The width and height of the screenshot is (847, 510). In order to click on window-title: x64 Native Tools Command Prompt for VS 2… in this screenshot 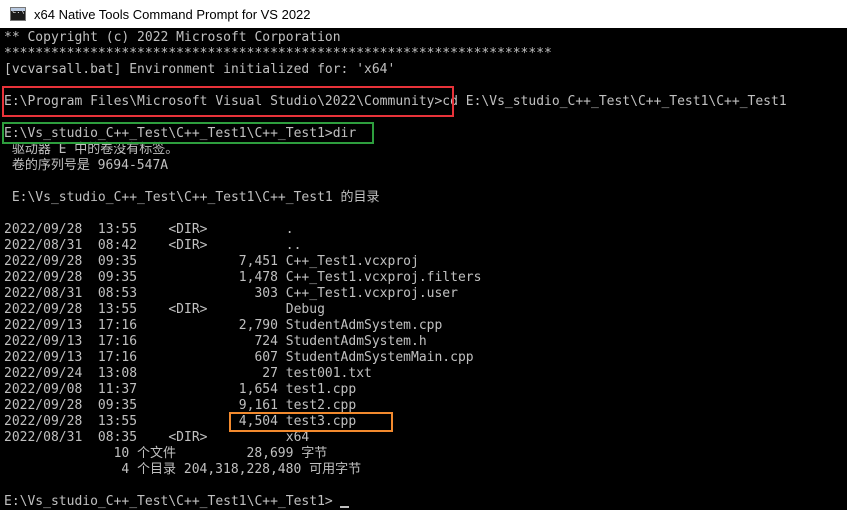, I will do `click(172, 14)`.